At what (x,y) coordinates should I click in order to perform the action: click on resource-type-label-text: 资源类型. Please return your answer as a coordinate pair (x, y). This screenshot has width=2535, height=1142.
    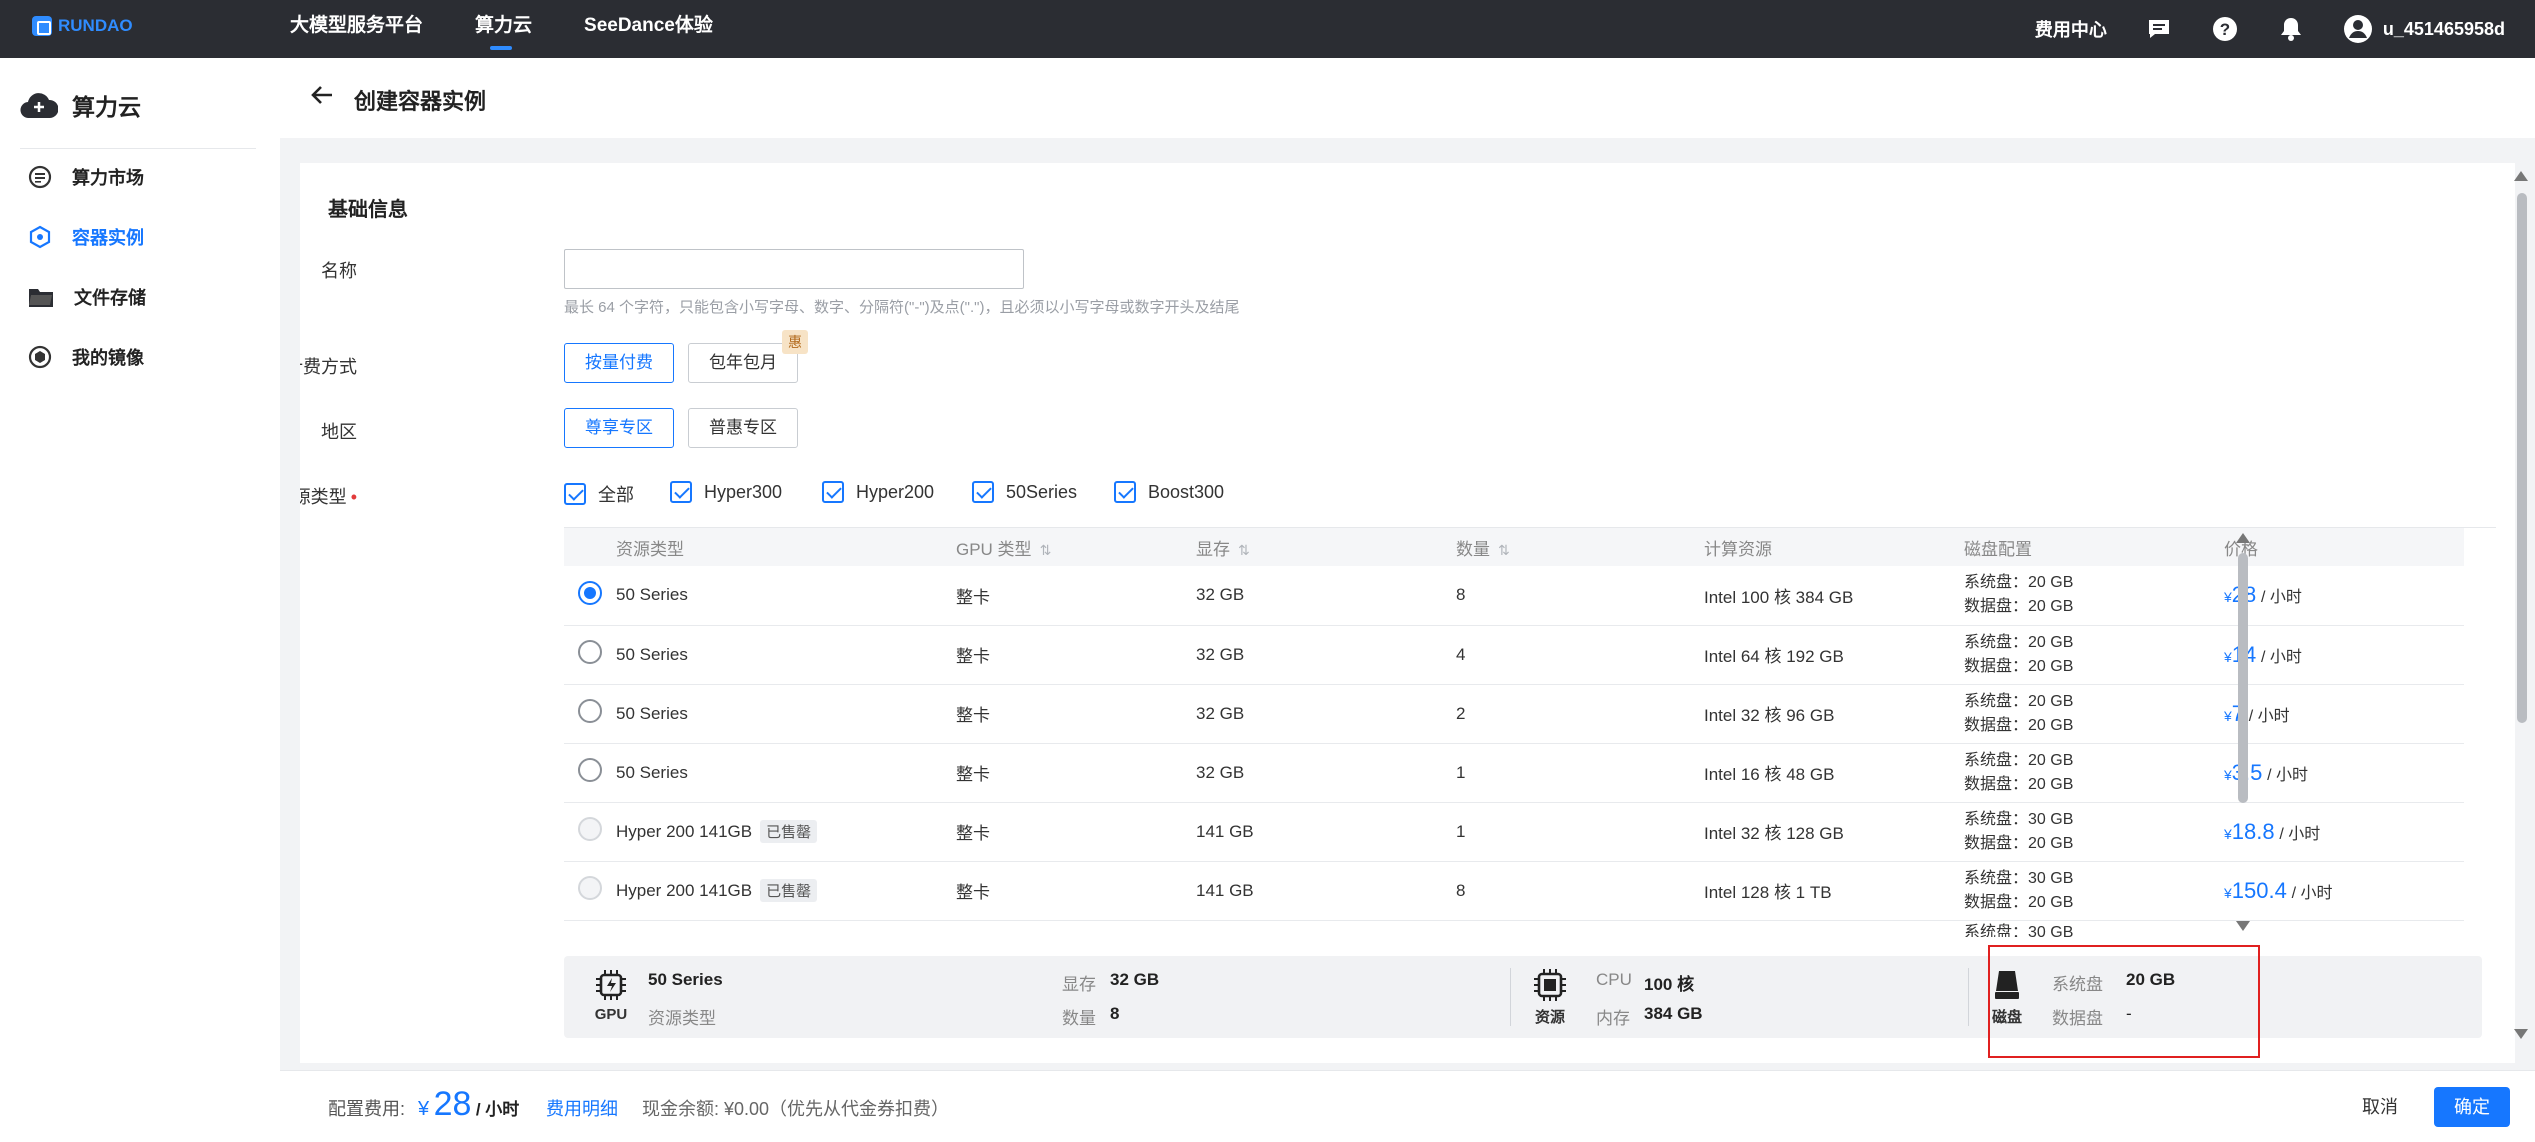
    Looking at the image, I should click on (323, 497).